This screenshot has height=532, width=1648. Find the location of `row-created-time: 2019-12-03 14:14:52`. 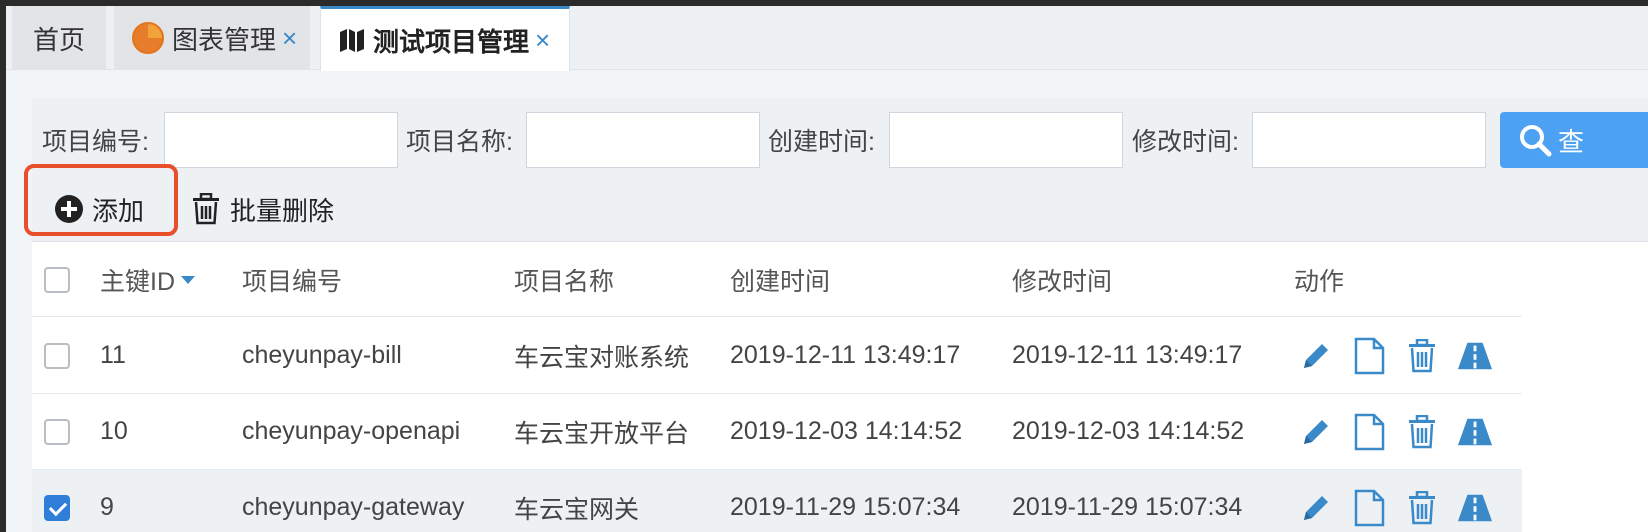

row-created-time: 2019-12-03 14:14:52 is located at coordinates (846, 431).